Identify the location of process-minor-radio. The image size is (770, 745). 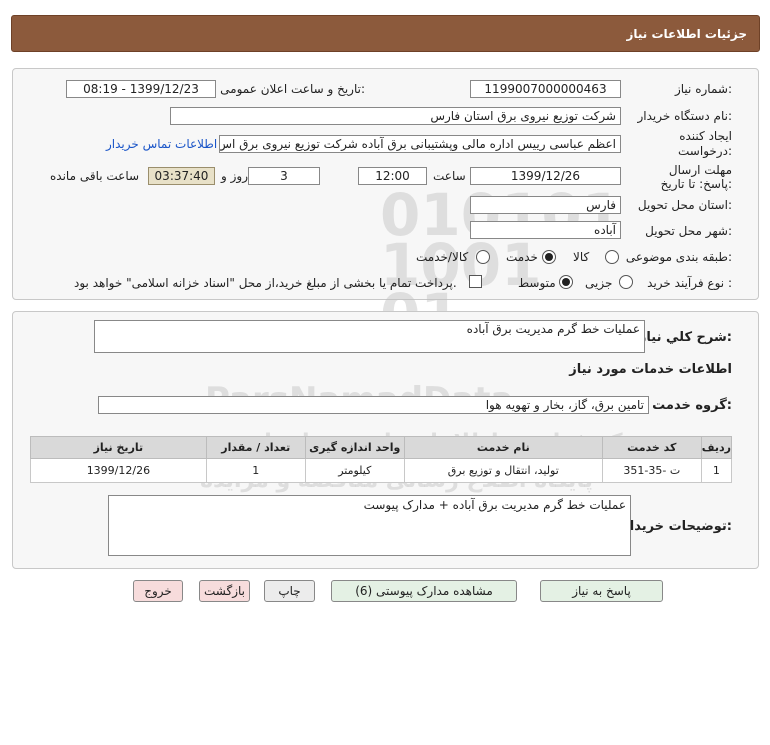
(626, 282).